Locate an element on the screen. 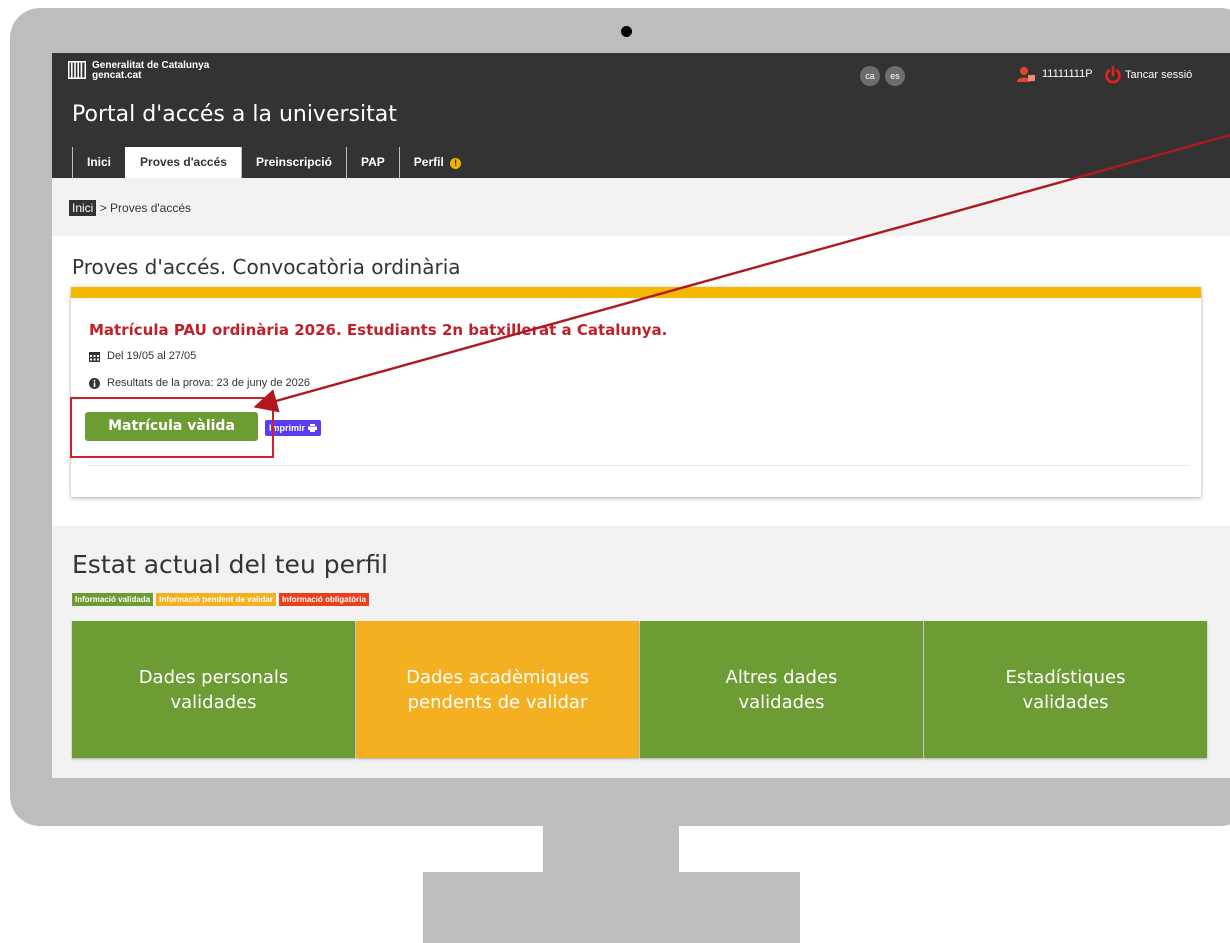 The width and height of the screenshot is (1230, 943). generalitat-bars-icon is located at coordinates (77, 70).